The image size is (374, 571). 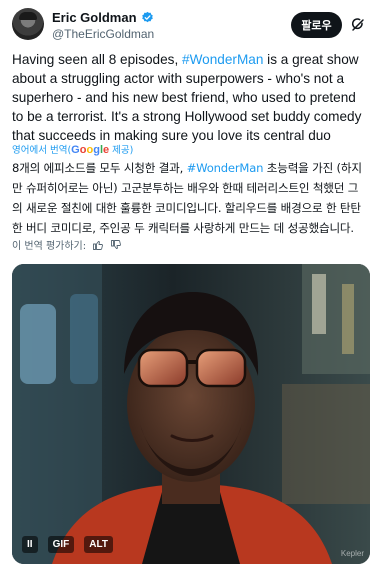 I want to click on rate-translation-row: 이 번역 평가하기:, so click(x=67, y=244).